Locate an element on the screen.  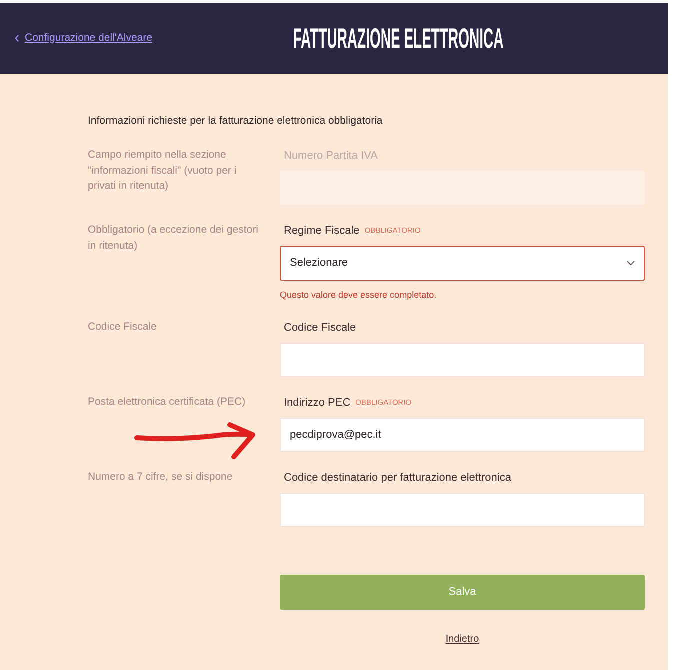
field-description: Obbligatorio (a eccezione dei gestori in ritenuta) is located at coordinates (174, 238).